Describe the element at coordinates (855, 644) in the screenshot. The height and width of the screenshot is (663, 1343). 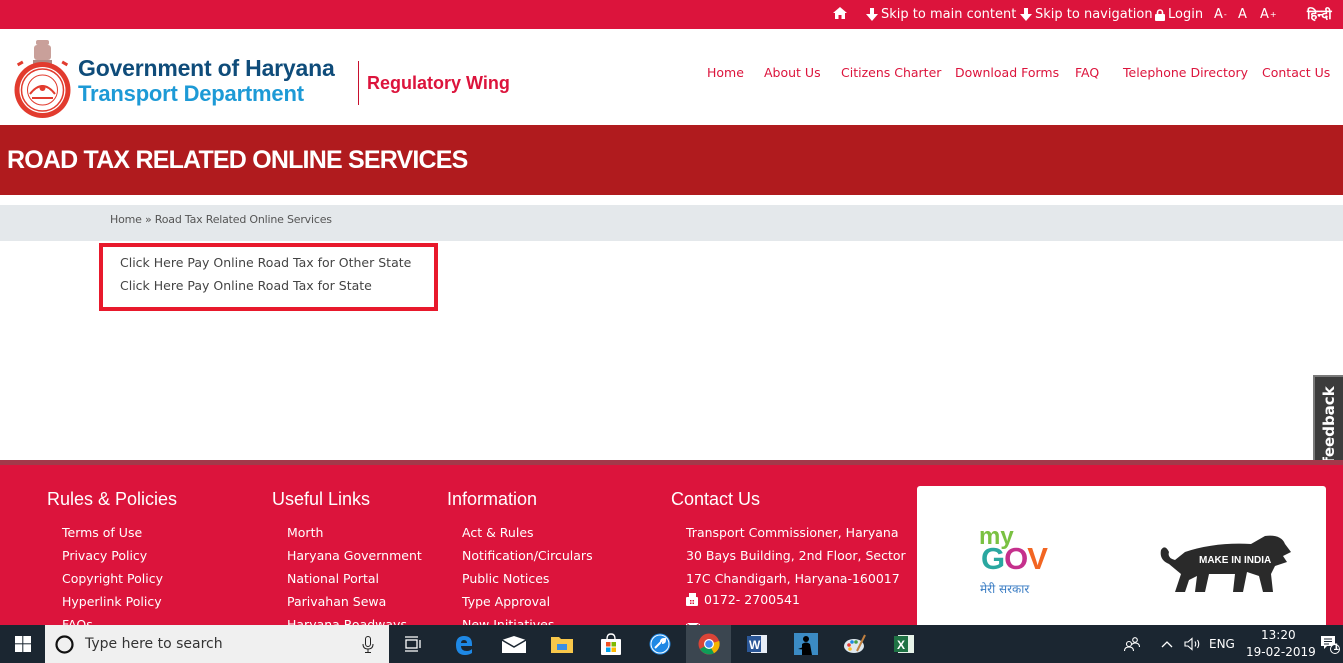
I see `taskbar-paint` at that location.